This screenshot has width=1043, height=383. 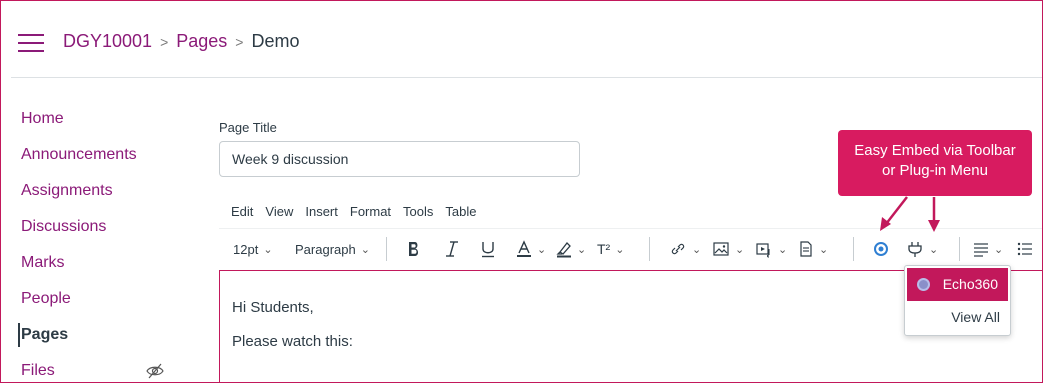 I want to click on menu-item-label: Echo360, so click(x=970, y=284).